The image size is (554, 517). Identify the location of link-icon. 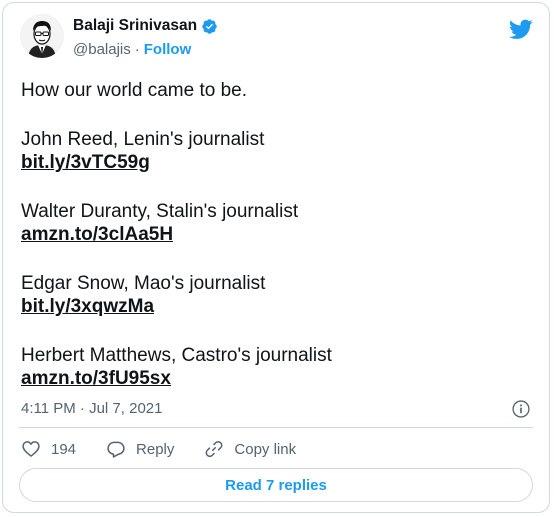
(214, 449).